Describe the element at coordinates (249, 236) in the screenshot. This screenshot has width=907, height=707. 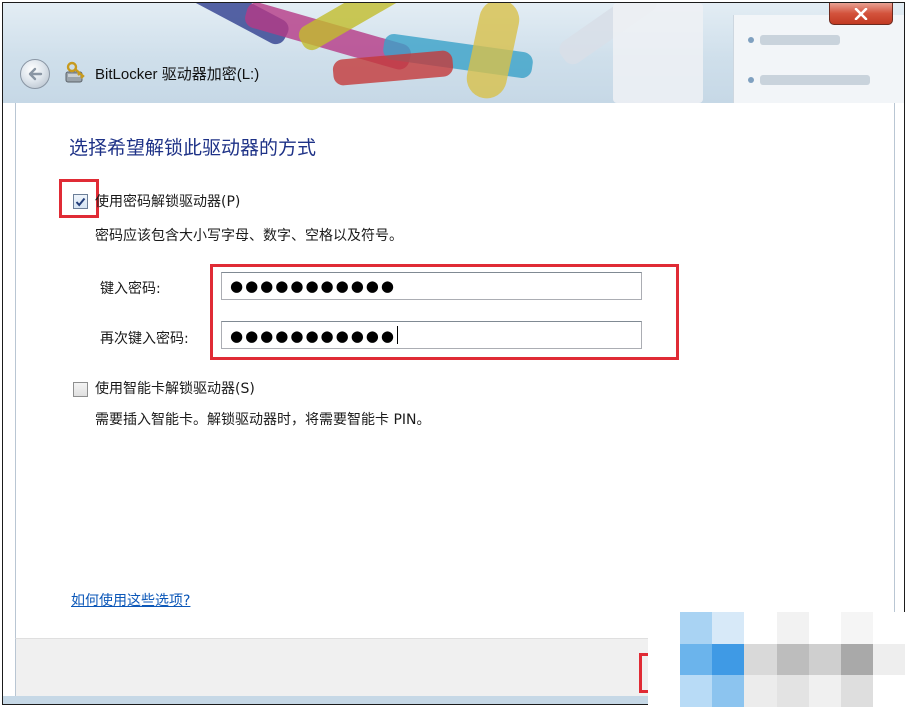
I see `password-description: 密码应该包含大小写字母、数字、空格以及符号。` at that location.